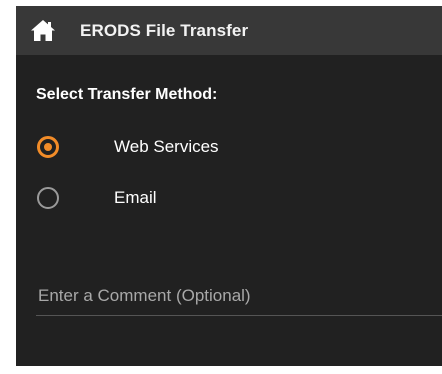  What do you see at coordinates (127, 94) in the screenshot?
I see `transfer-method-heading: Select Transfer Method:` at bounding box center [127, 94].